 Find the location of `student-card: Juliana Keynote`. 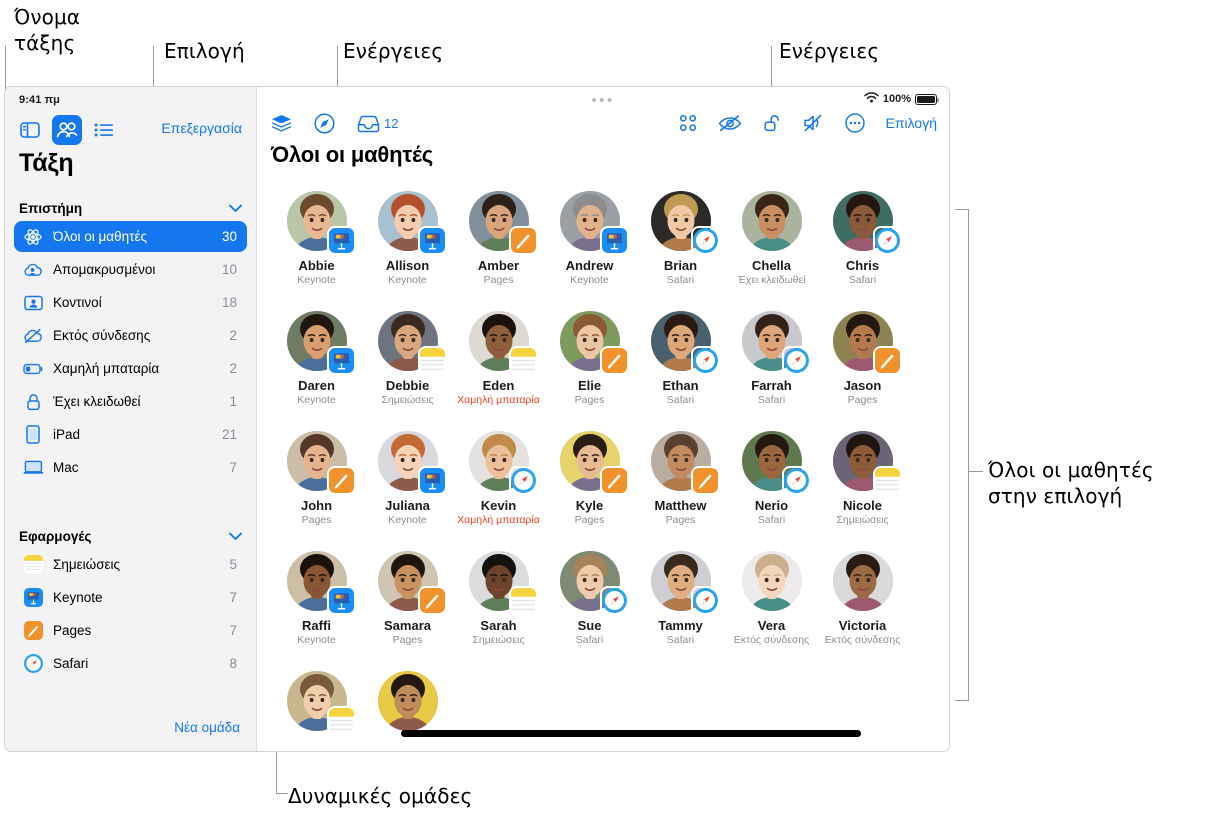

student-card: Juliana Keynote is located at coordinates (407, 483).